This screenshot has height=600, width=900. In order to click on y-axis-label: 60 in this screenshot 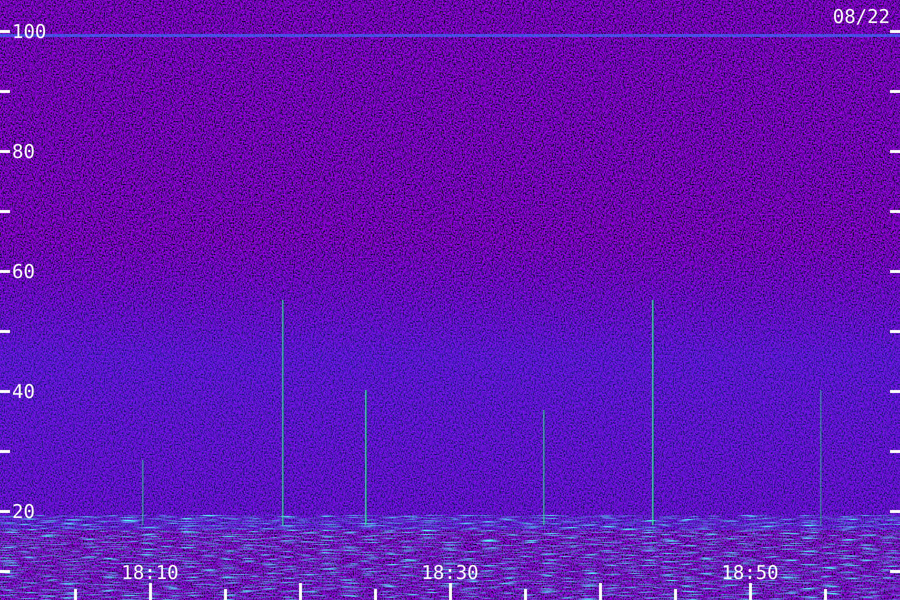, I will do `click(23, 272)`.